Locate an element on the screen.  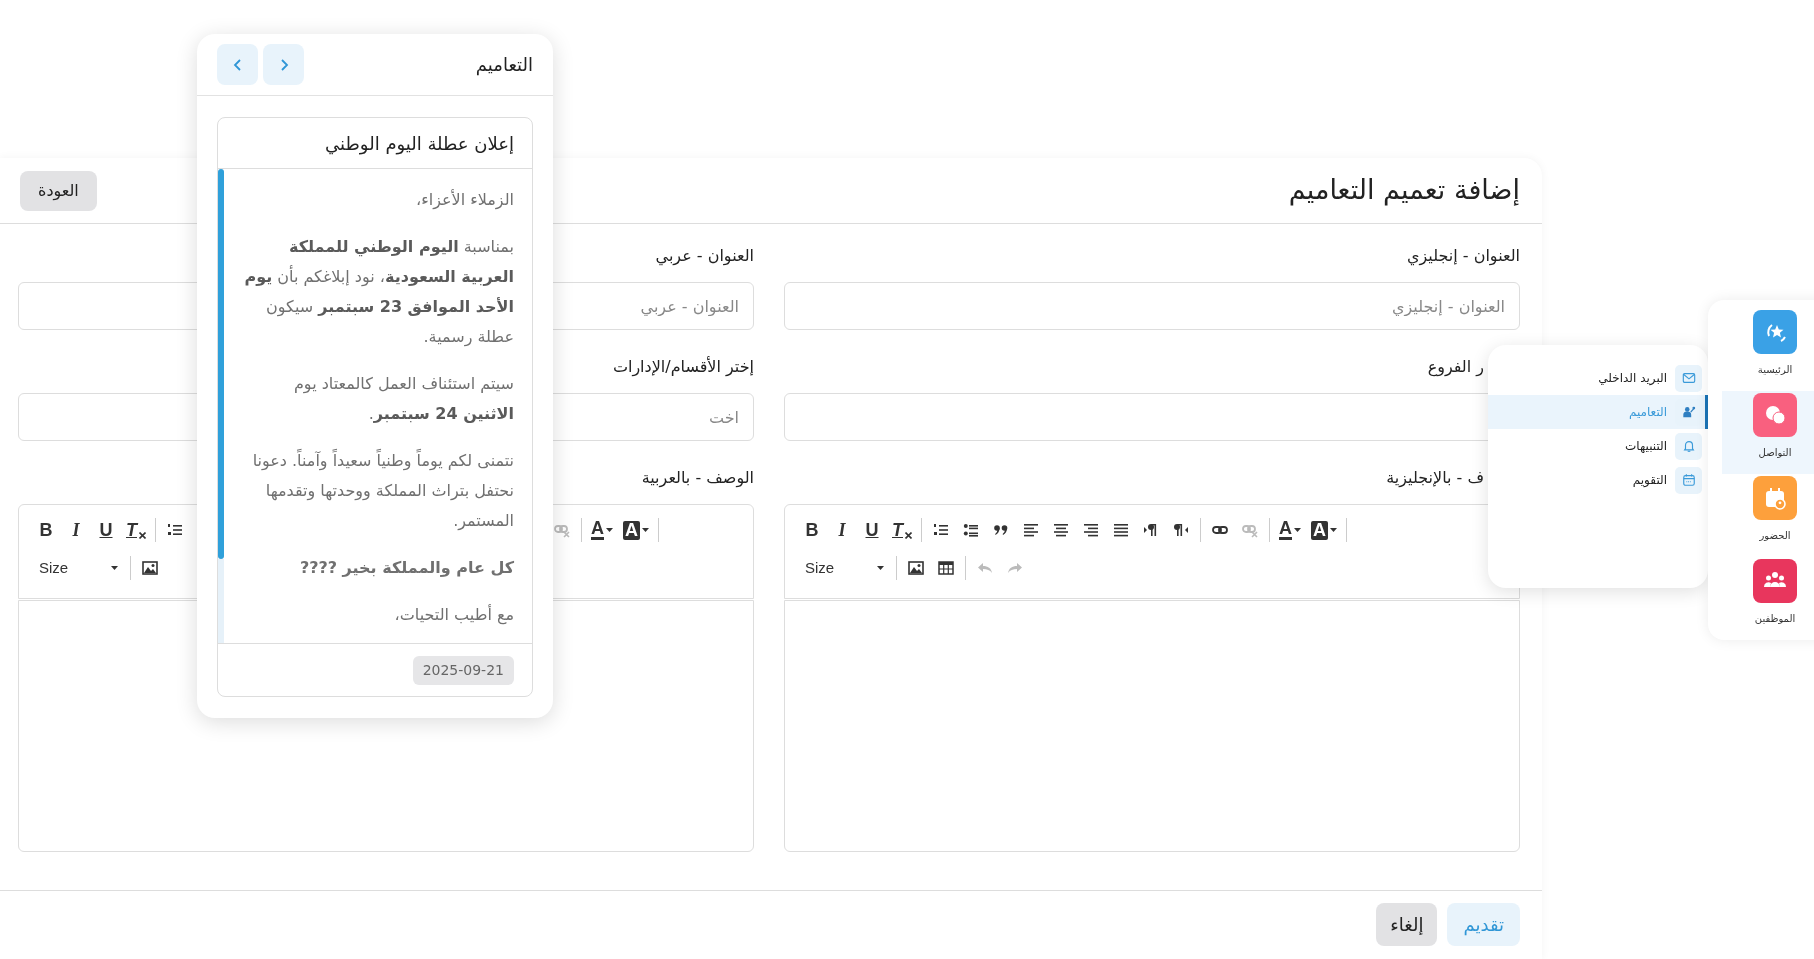
calendar-person-icon is located at coordinates (1775, 498).